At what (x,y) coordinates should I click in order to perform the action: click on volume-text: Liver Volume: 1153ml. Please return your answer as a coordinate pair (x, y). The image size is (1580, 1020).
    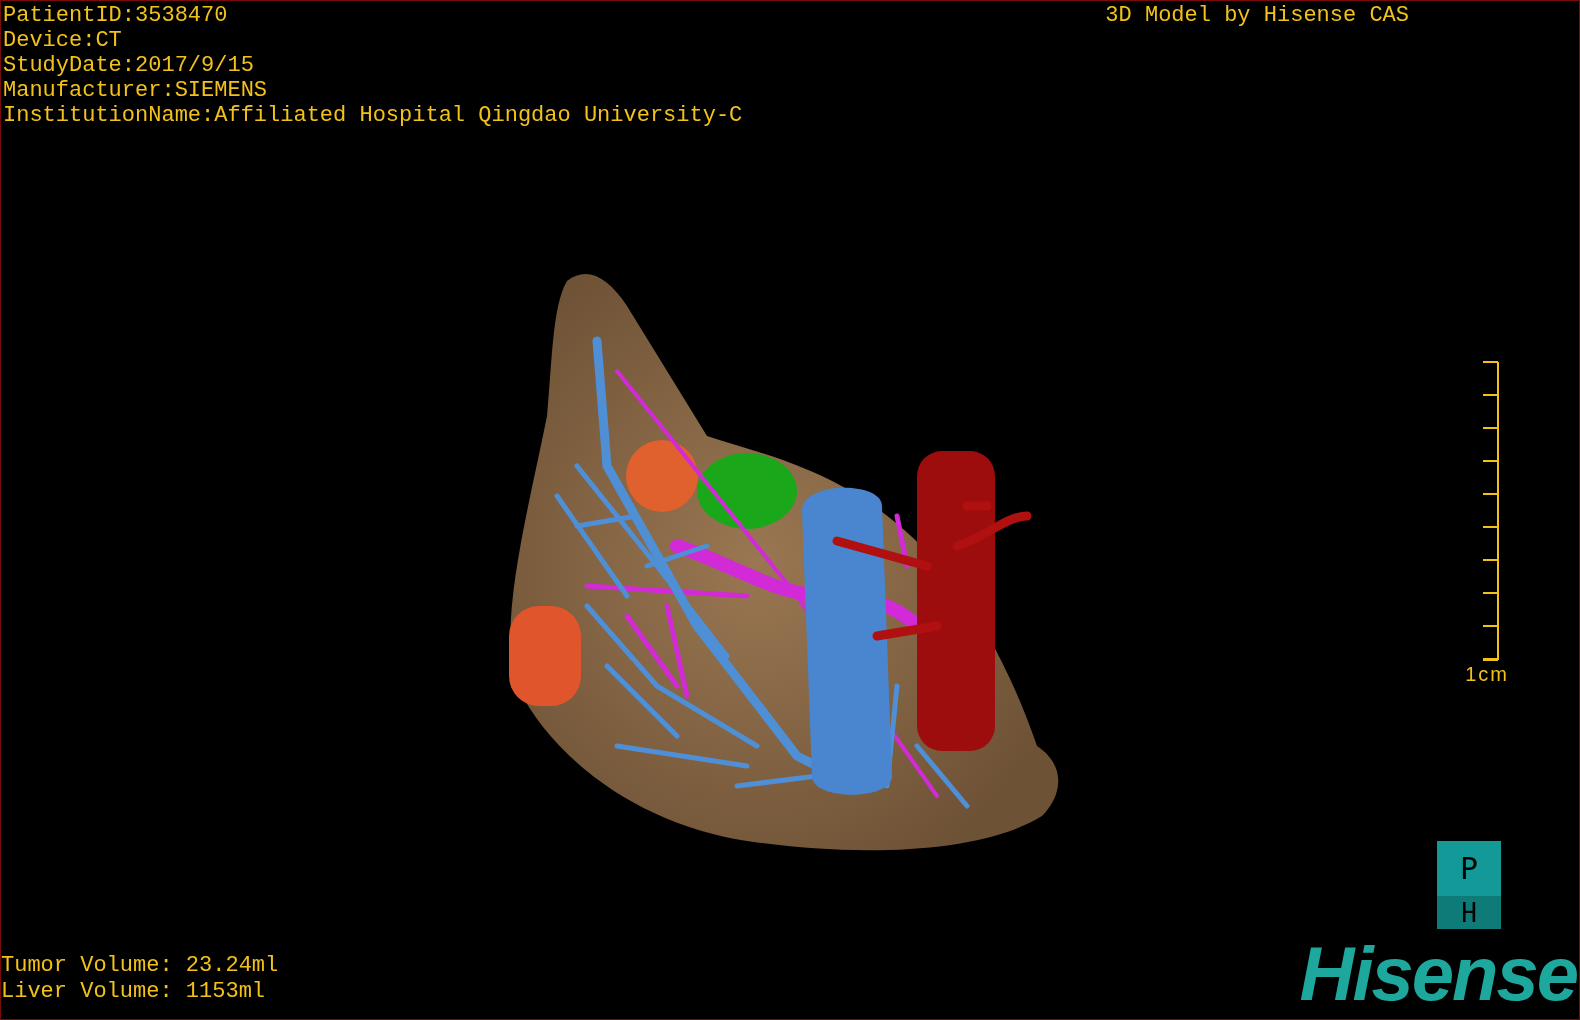
    Looking at the image, I should click on (134, 992).